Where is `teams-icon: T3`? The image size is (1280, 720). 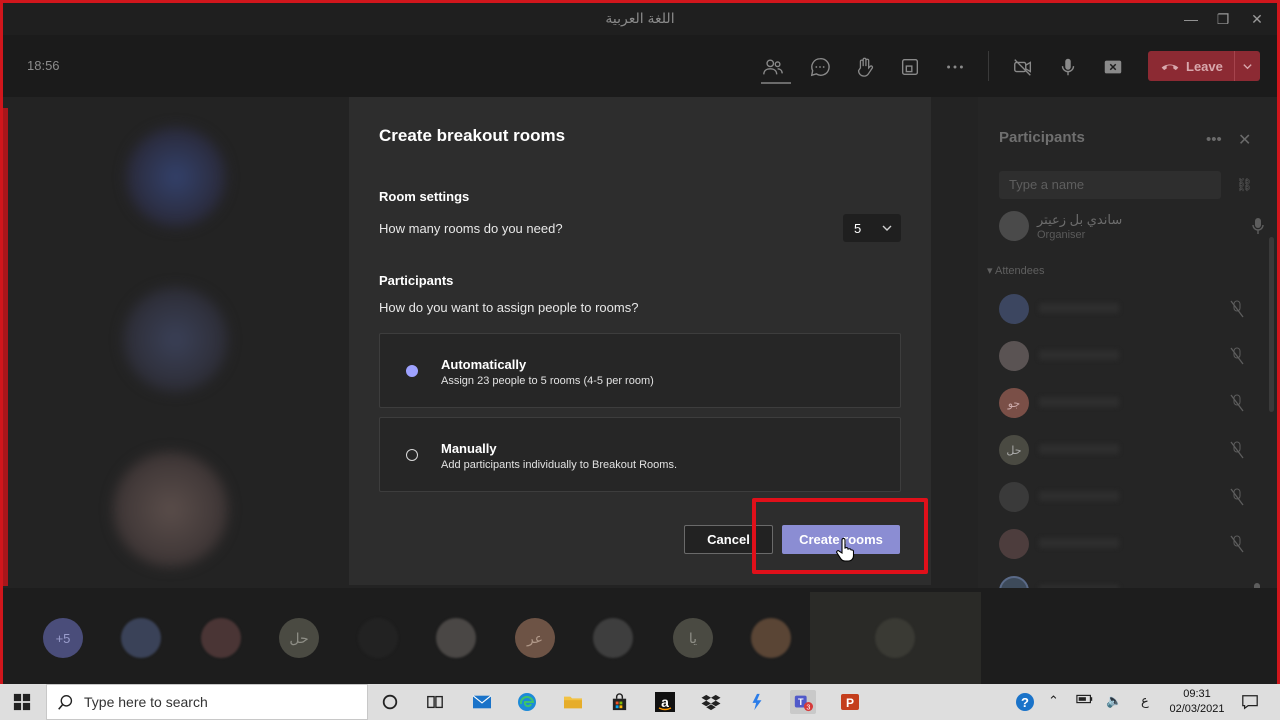
teams-icon: T3 is located at coordinates (803, 702).